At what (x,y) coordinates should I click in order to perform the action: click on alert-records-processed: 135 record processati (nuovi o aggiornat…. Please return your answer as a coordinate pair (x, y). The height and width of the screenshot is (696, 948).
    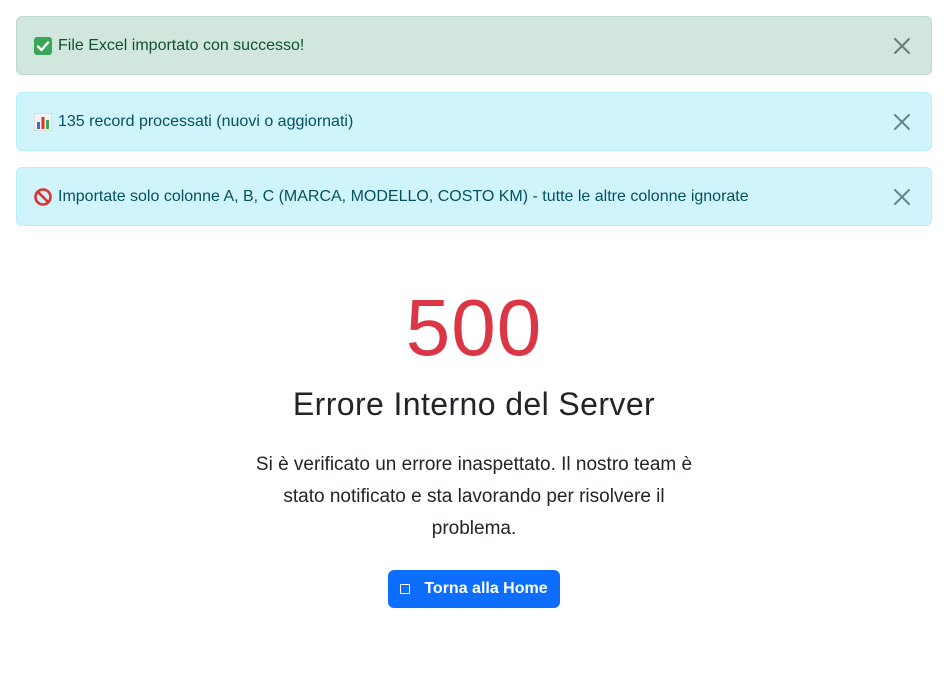
    Looking at the image, I should click on (474, 121).